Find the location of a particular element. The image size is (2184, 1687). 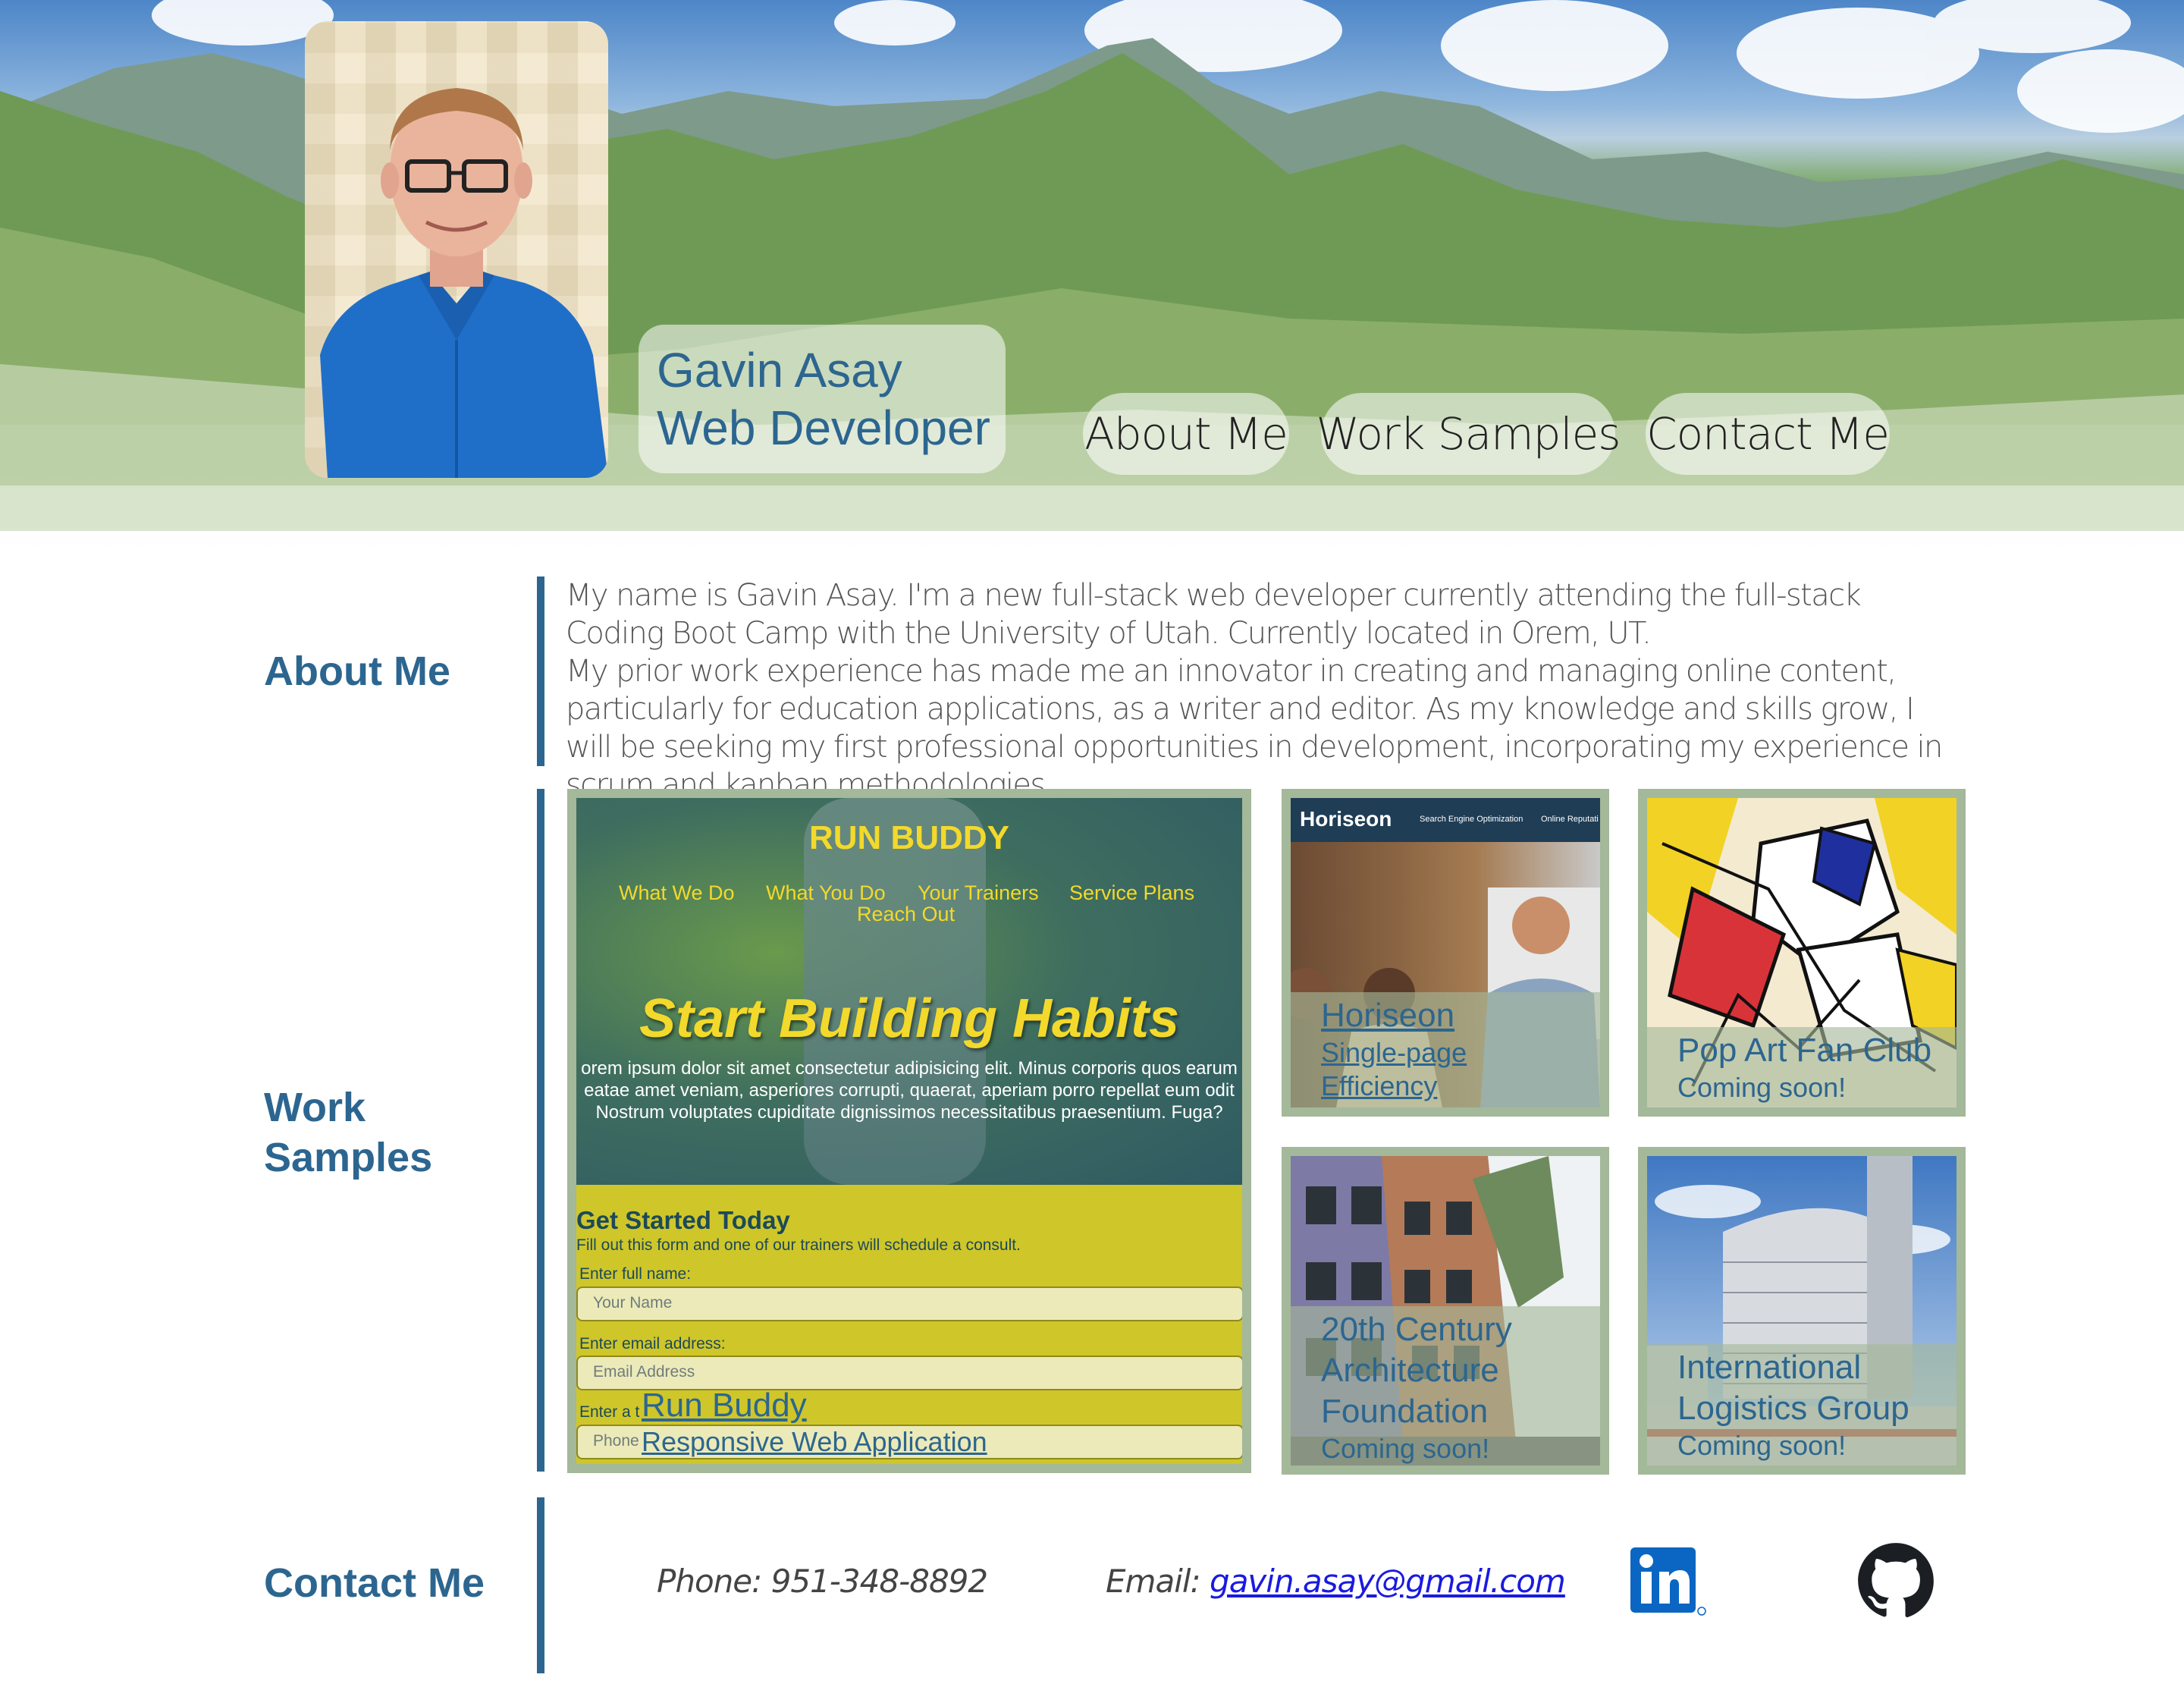

architecture-title-line: Architecture is located at coordinates (1445, 1370).